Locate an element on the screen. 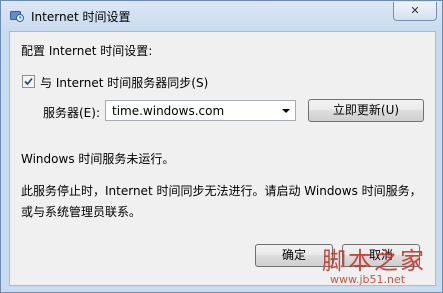  sync-checkbox is located at coordinates (28, 81).